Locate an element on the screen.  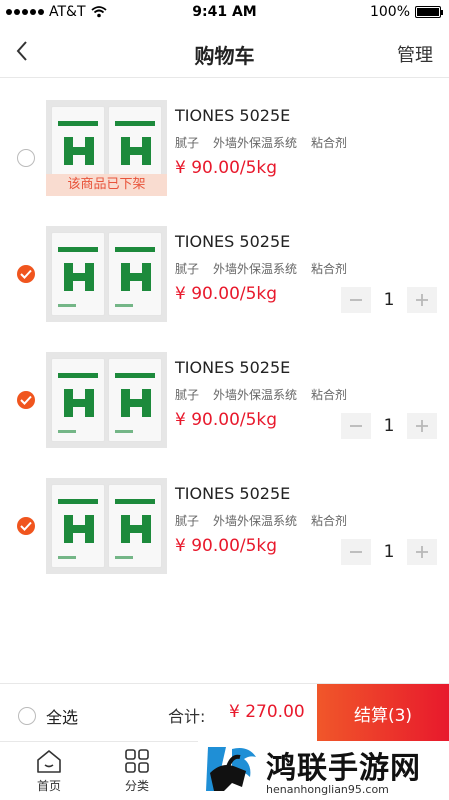
select-all-checkbox is located at coordinates (27, 716).